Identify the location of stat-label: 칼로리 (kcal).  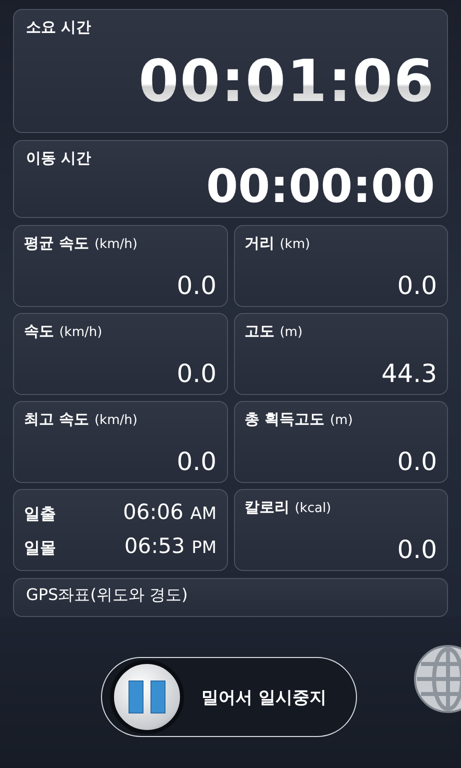
(288, 507).